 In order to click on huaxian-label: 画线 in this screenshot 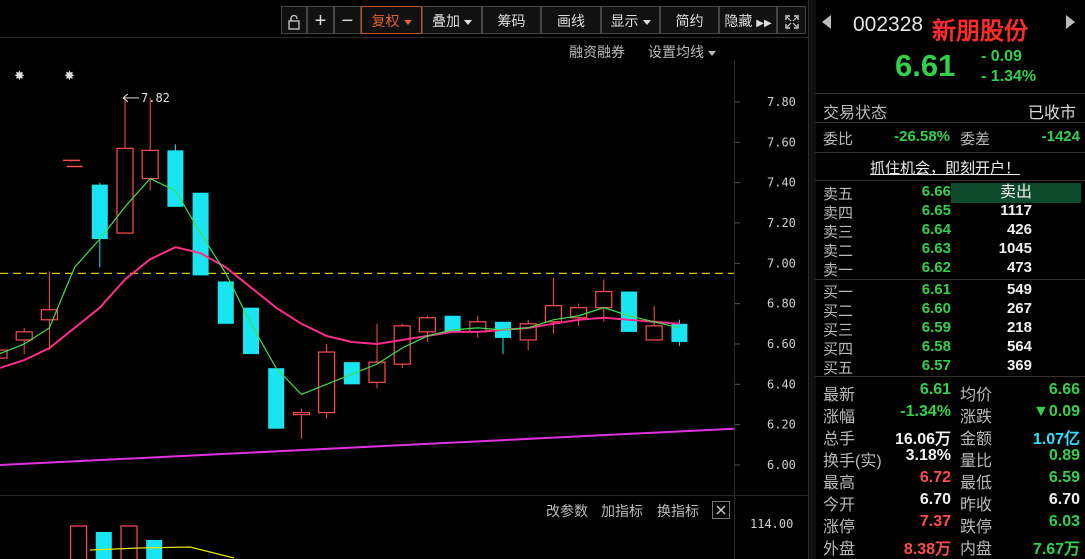, I will do `click(571, 21)`.